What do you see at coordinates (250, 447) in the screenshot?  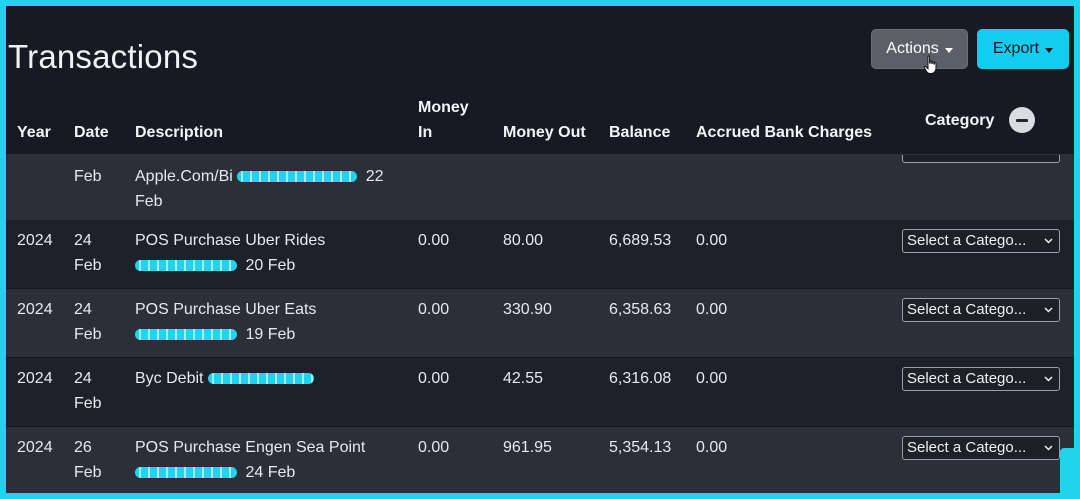 I see `description-text: POS Purchase Engen Sea Point` at bounding box center [250, 447].